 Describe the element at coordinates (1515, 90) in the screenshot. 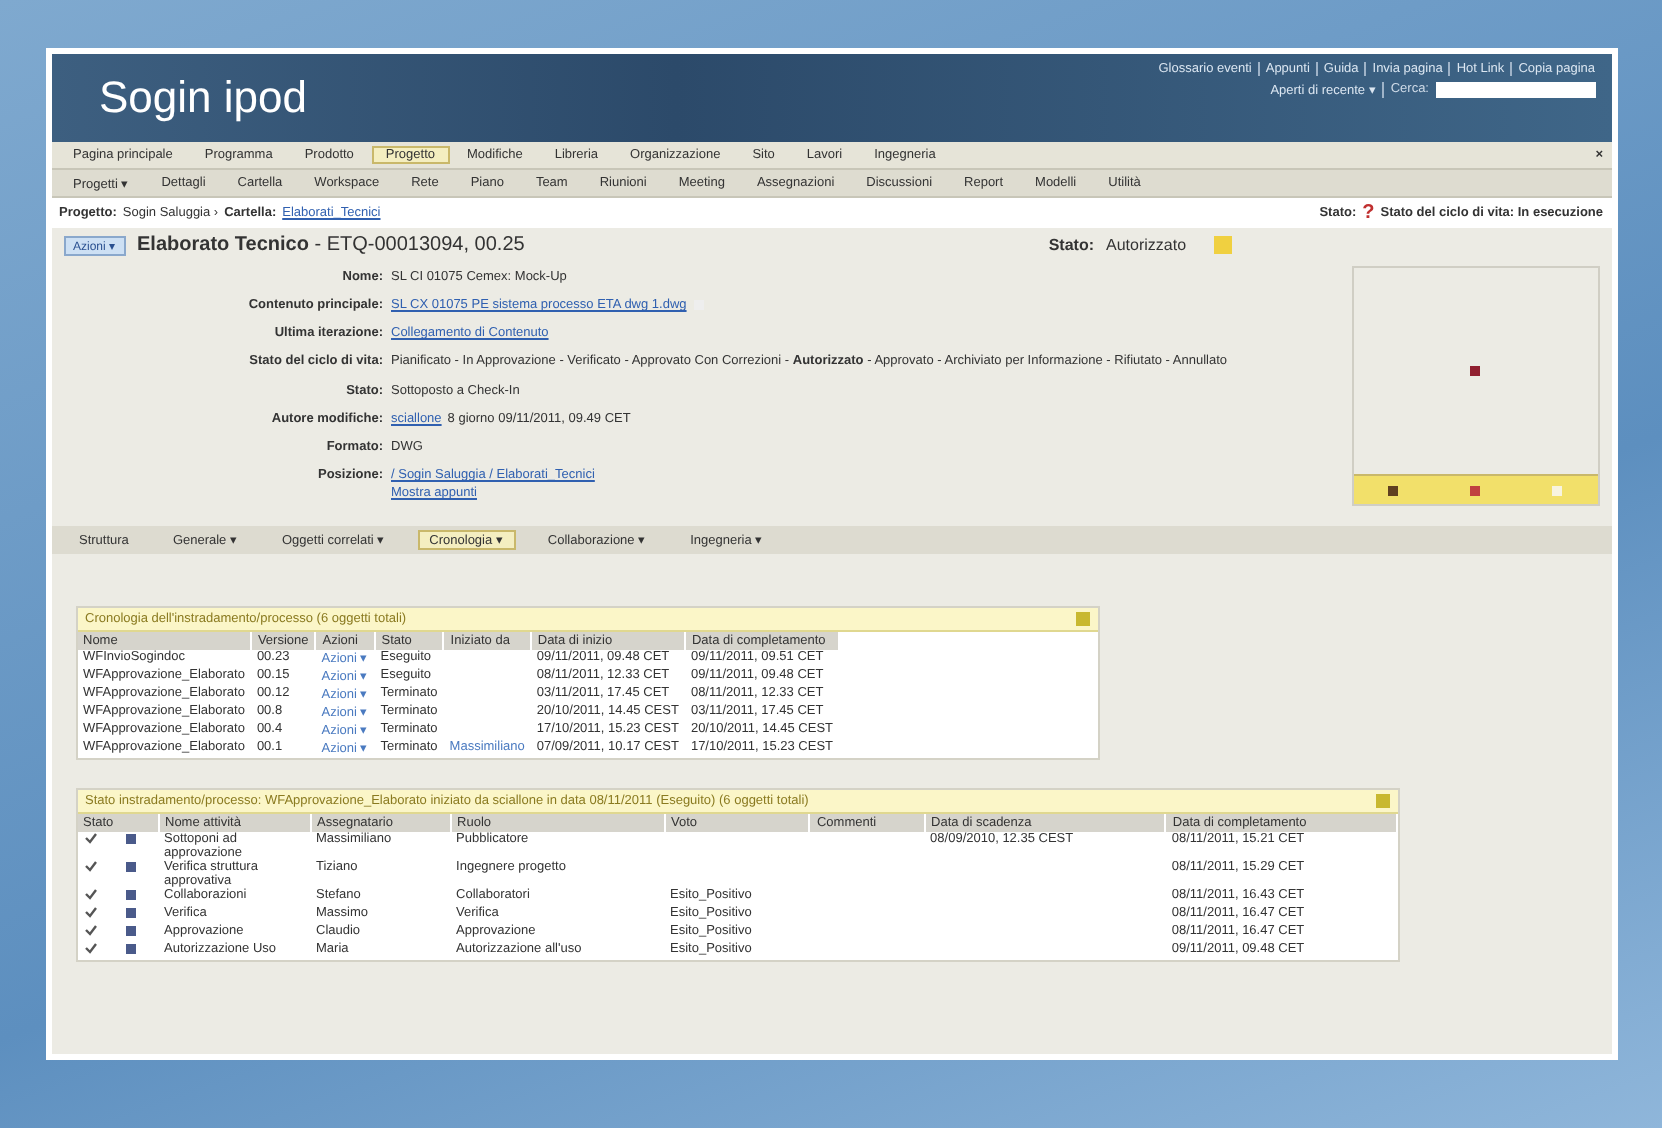

I see `search-field` at that location.